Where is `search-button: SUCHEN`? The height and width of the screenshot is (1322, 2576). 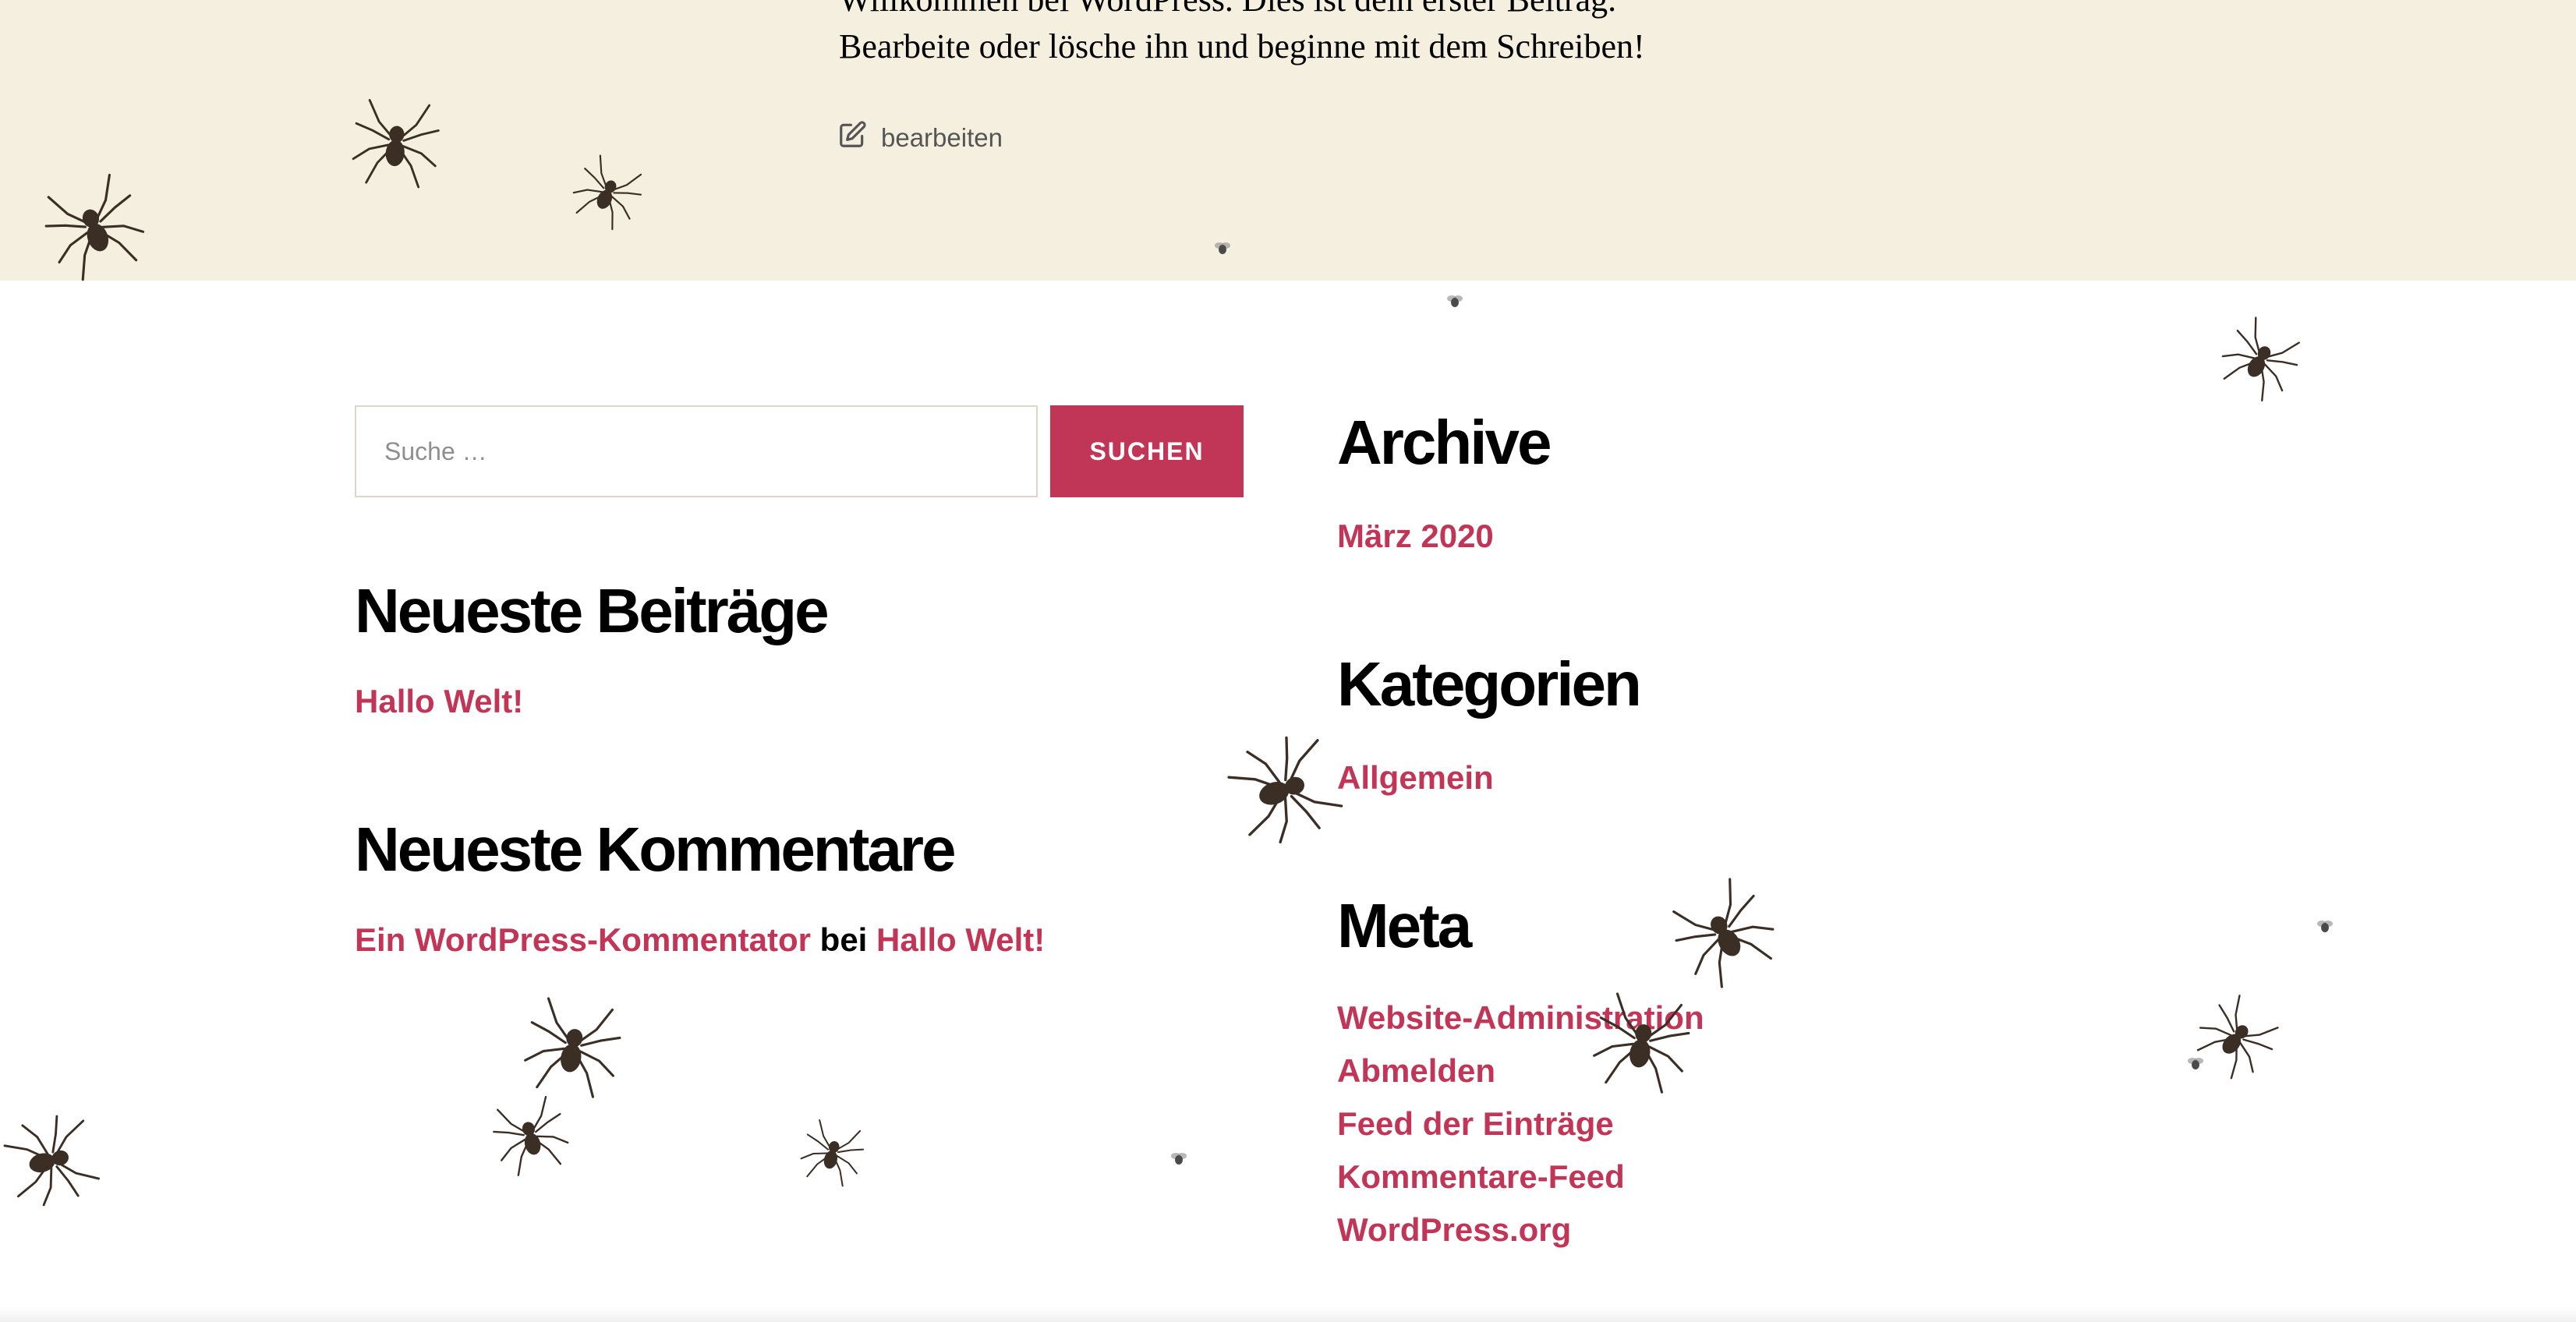
search-button: SUCHEN is located at coordinates (1147, 451).